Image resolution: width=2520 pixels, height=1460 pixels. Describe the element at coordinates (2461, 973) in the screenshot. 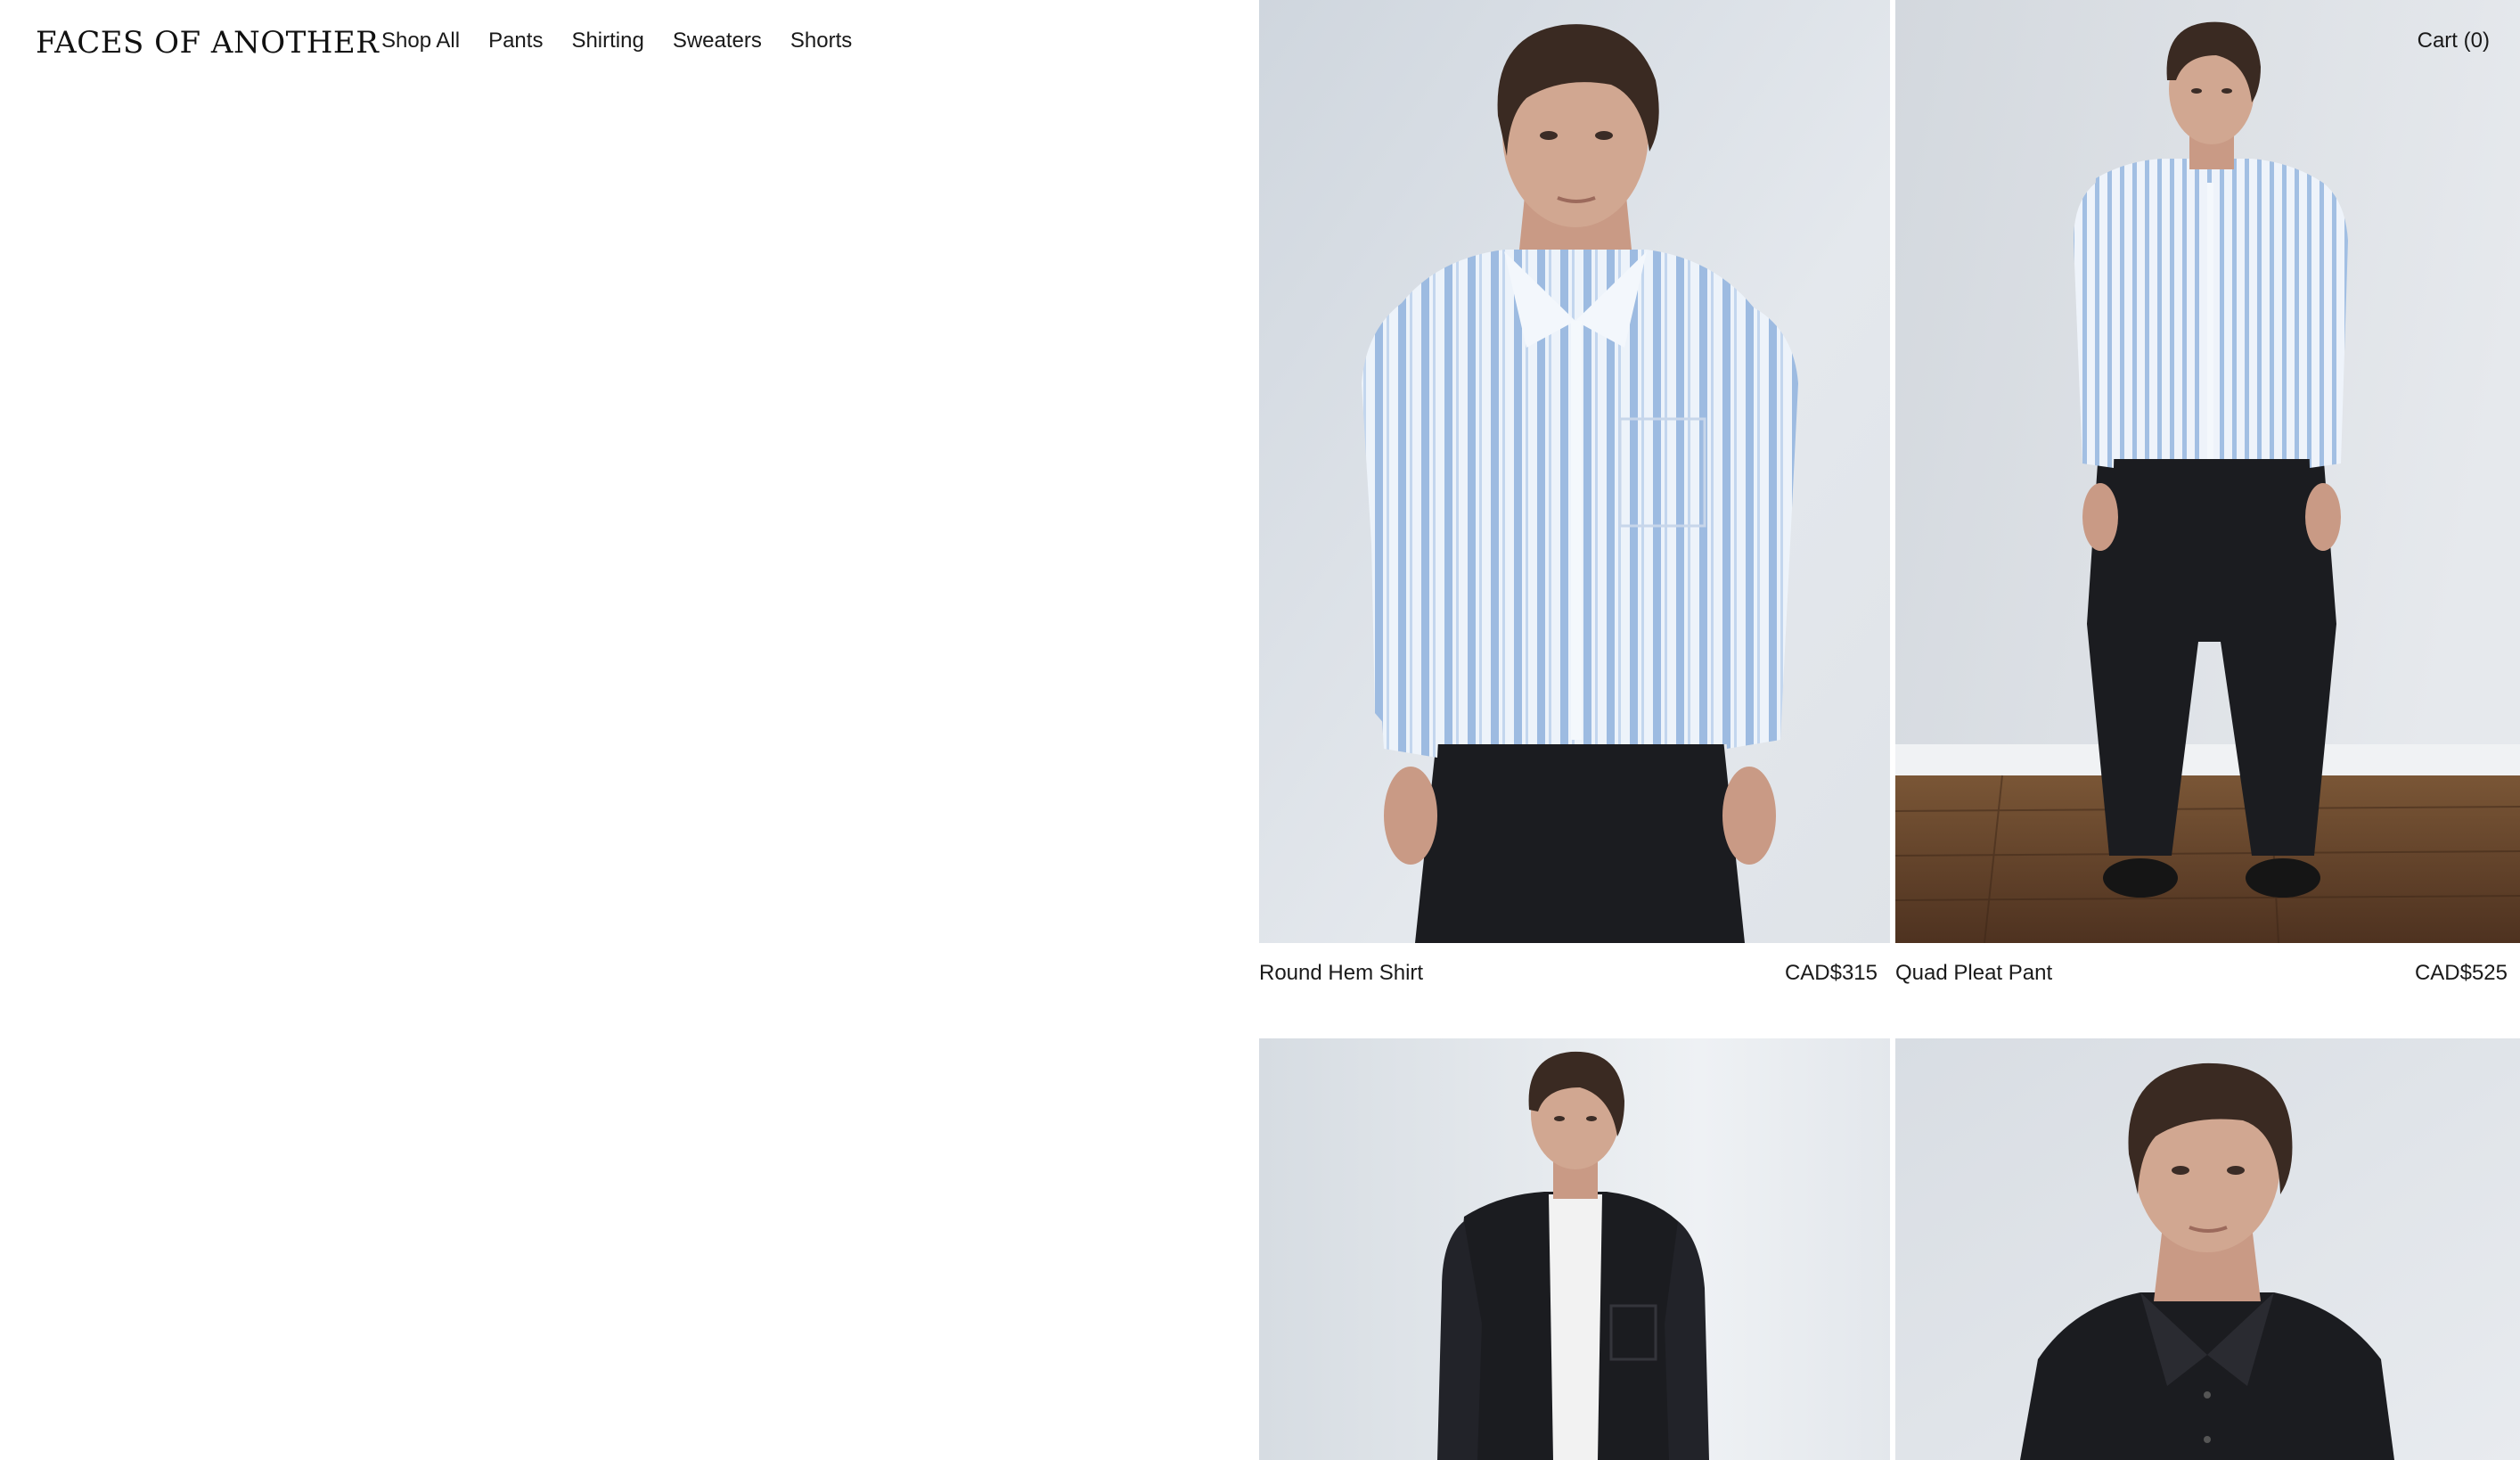

I see `product-price: CAD$525` at that location.